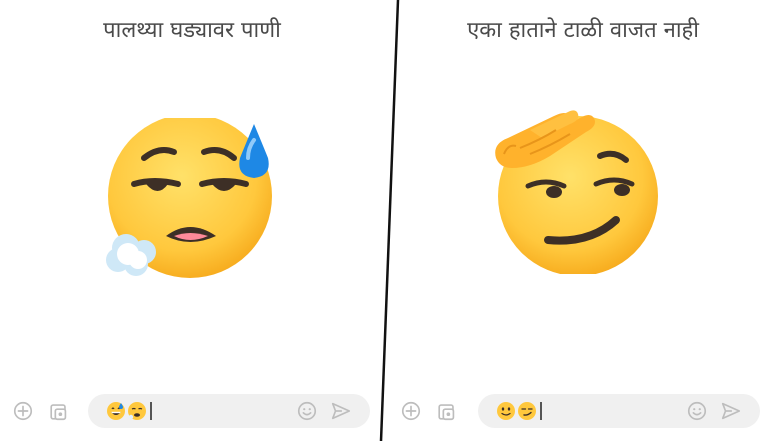 This screenshot has height=441, width=784. I want to click on face-exhaling-icon, so click(137, 411).